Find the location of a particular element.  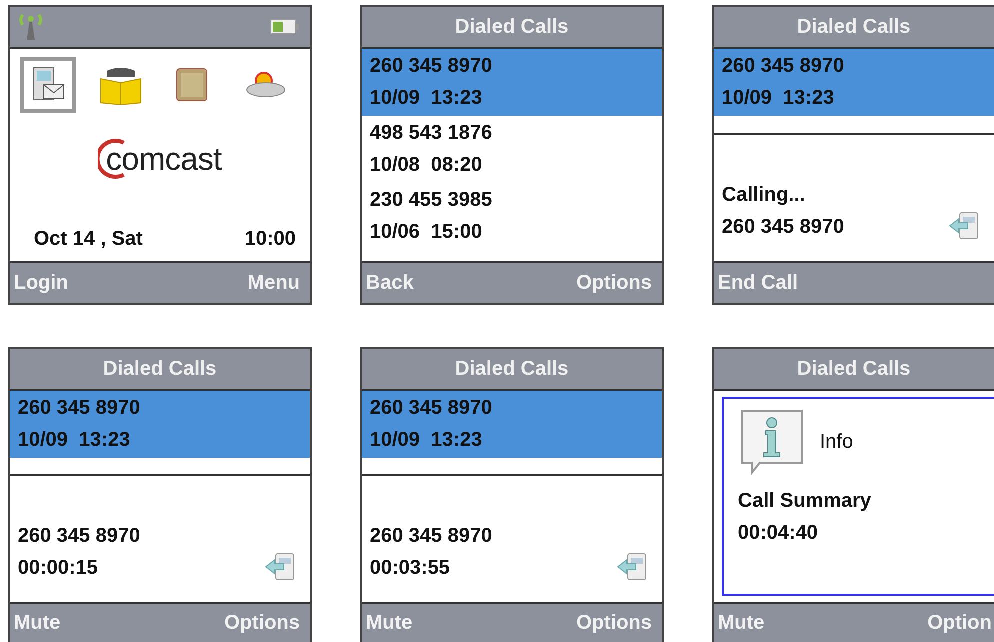

menu-tile is located at coordinates (48, 85).